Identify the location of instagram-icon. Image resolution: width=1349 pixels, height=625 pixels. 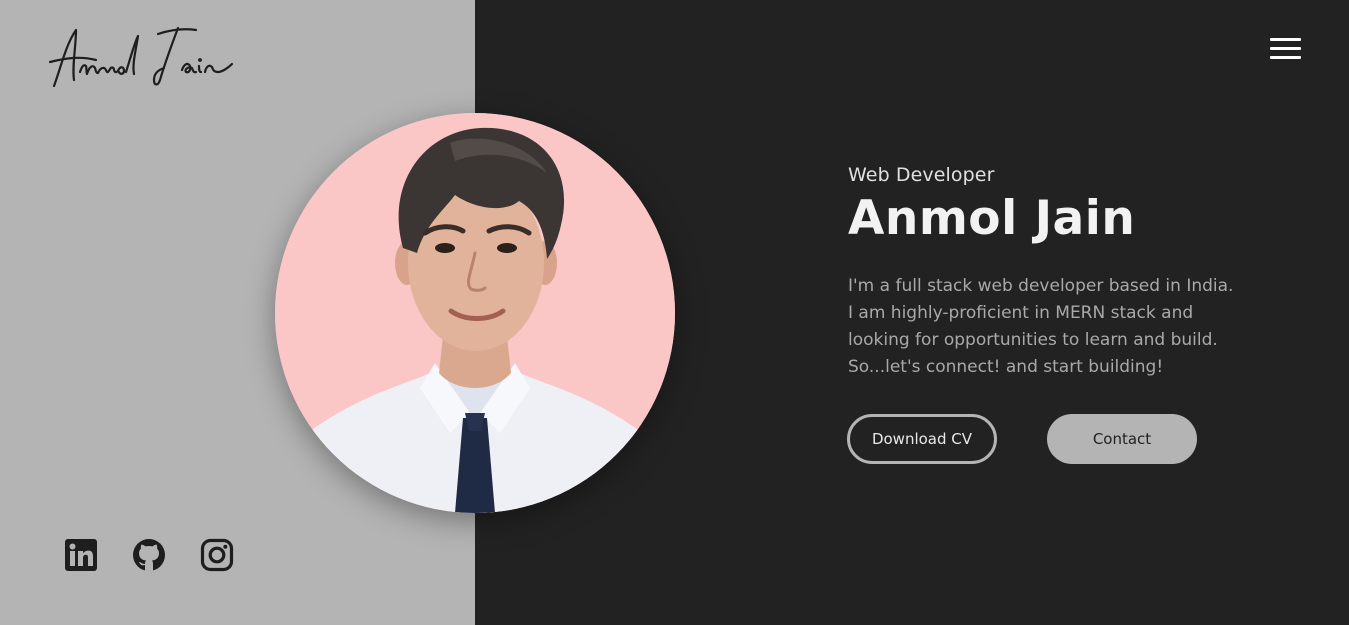
(217, 555).